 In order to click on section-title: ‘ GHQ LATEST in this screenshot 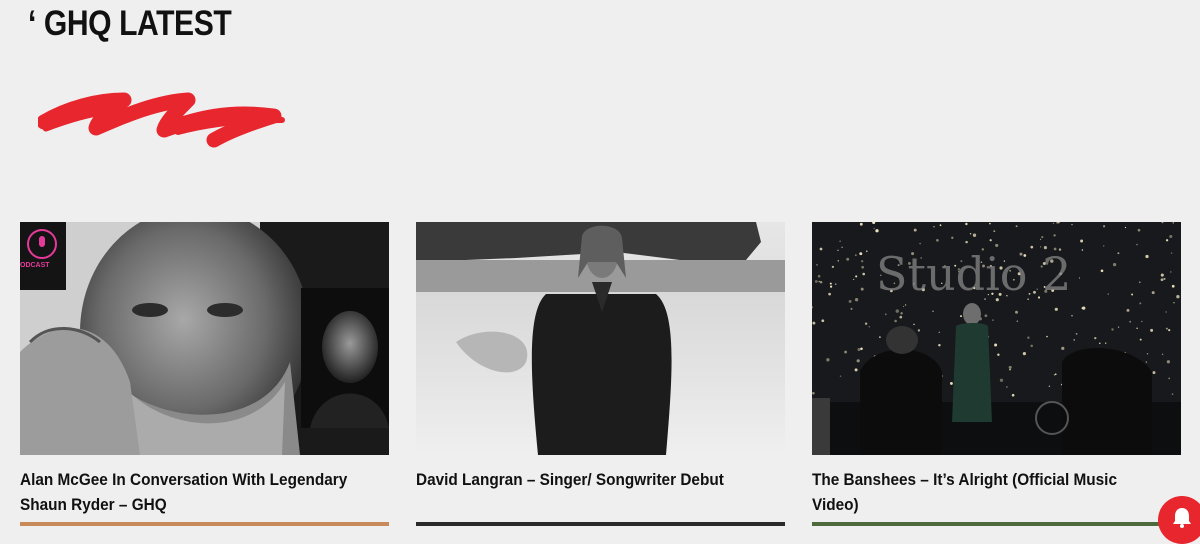, I will do `click(130, 23)`.